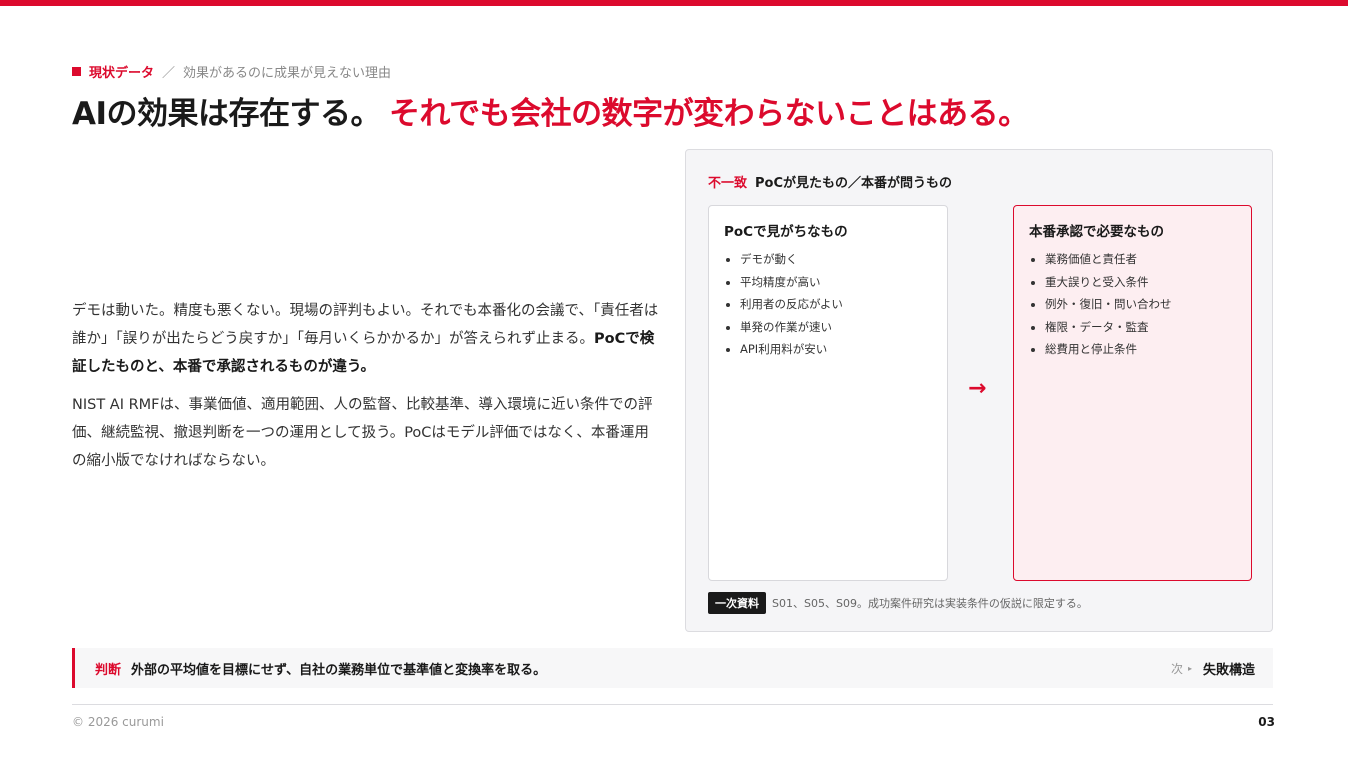 Image resolution: width=1348 pixels, height=757 pixels. Describe the element at coordinates (118, 722) in the screenshot. I see `copyright: © 2026 curumi` at that location.